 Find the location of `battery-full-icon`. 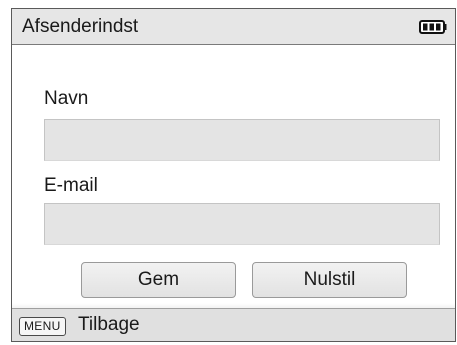

battery-full-icon is located at coordinates (433, 27).